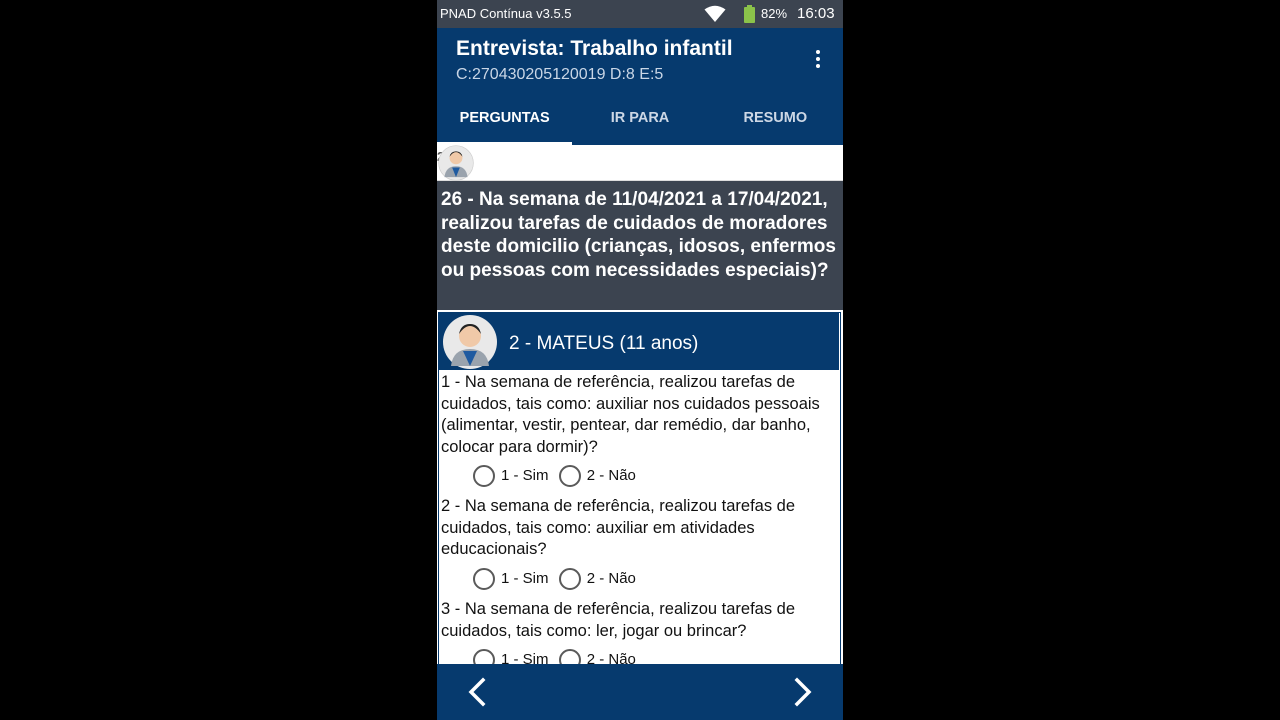 This screenshot has width=1280, height=720. Describe the element at coordinates (505, 117) in the screenshot. I see `tab-perguntas: PERGUNTAS` at that location.